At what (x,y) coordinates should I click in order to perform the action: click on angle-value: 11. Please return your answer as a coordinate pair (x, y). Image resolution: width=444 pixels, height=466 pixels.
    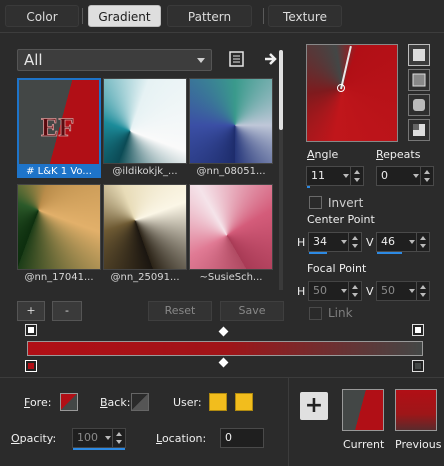
    Looking at the image, I should click on (318, 175).